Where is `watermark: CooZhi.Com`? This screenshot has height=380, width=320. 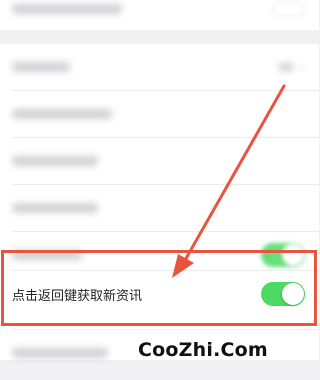 watermark: CooZhi.Com is located at coordinates (203, 350).